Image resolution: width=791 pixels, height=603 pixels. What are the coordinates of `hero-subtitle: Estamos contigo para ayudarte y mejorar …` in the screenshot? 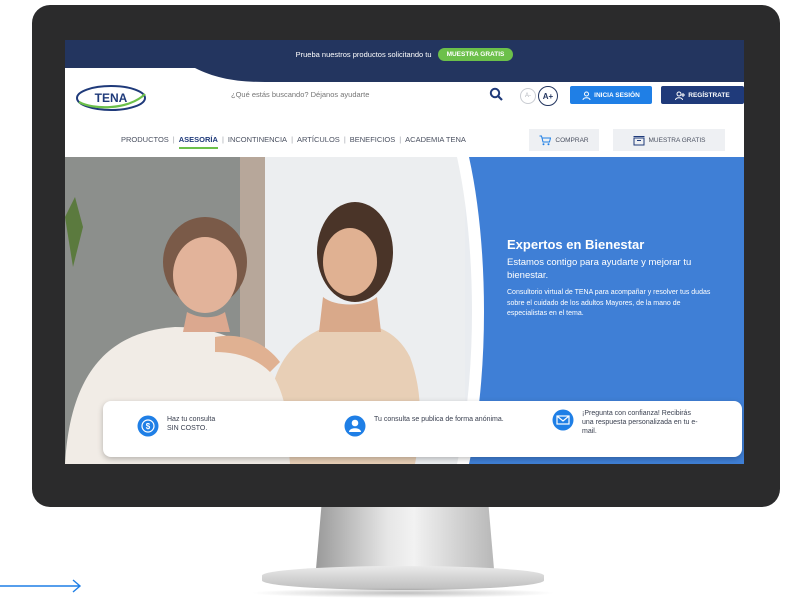 It's located at (599, 269).